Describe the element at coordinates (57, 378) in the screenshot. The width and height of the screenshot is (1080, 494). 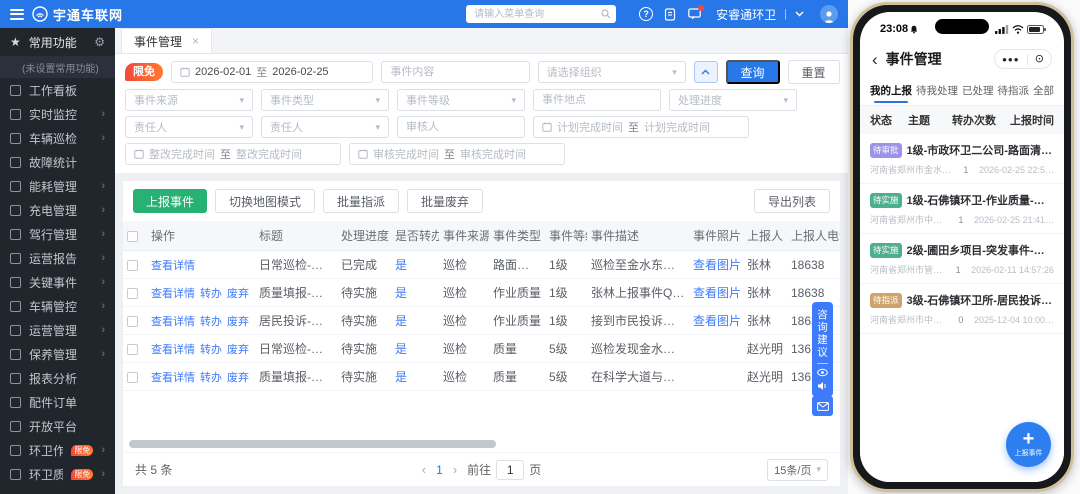
I see `sidebar-item-report-analysis: 报表分析` at that location.